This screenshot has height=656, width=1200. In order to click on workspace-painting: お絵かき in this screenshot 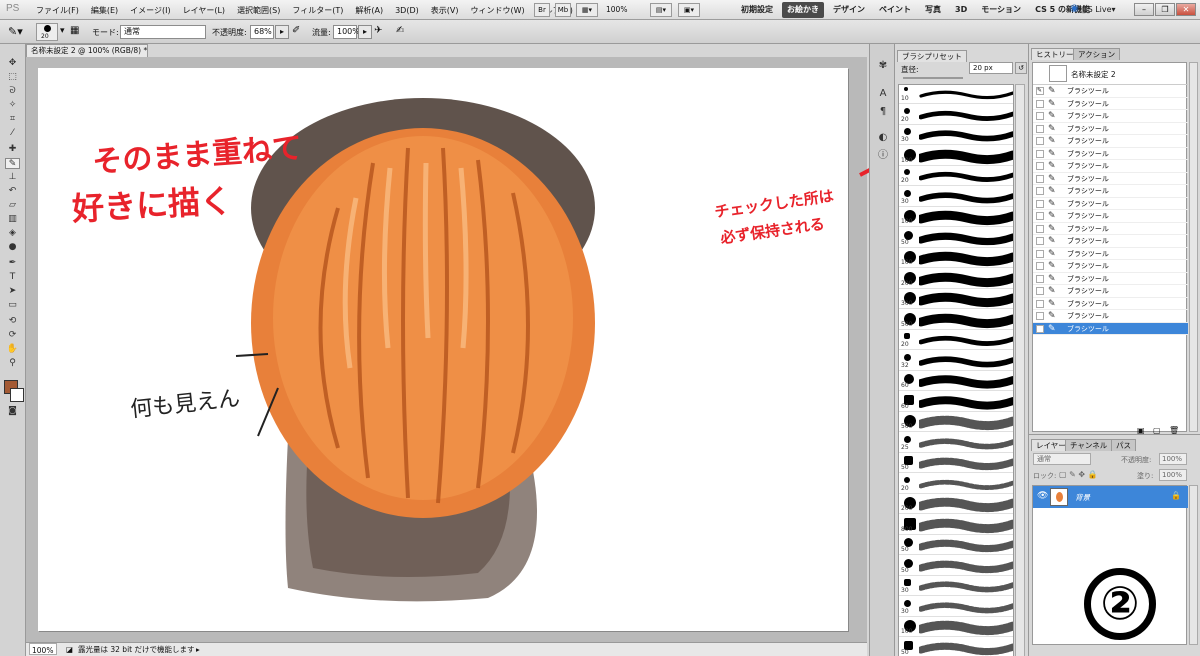, I will do `click(803, 10)`.